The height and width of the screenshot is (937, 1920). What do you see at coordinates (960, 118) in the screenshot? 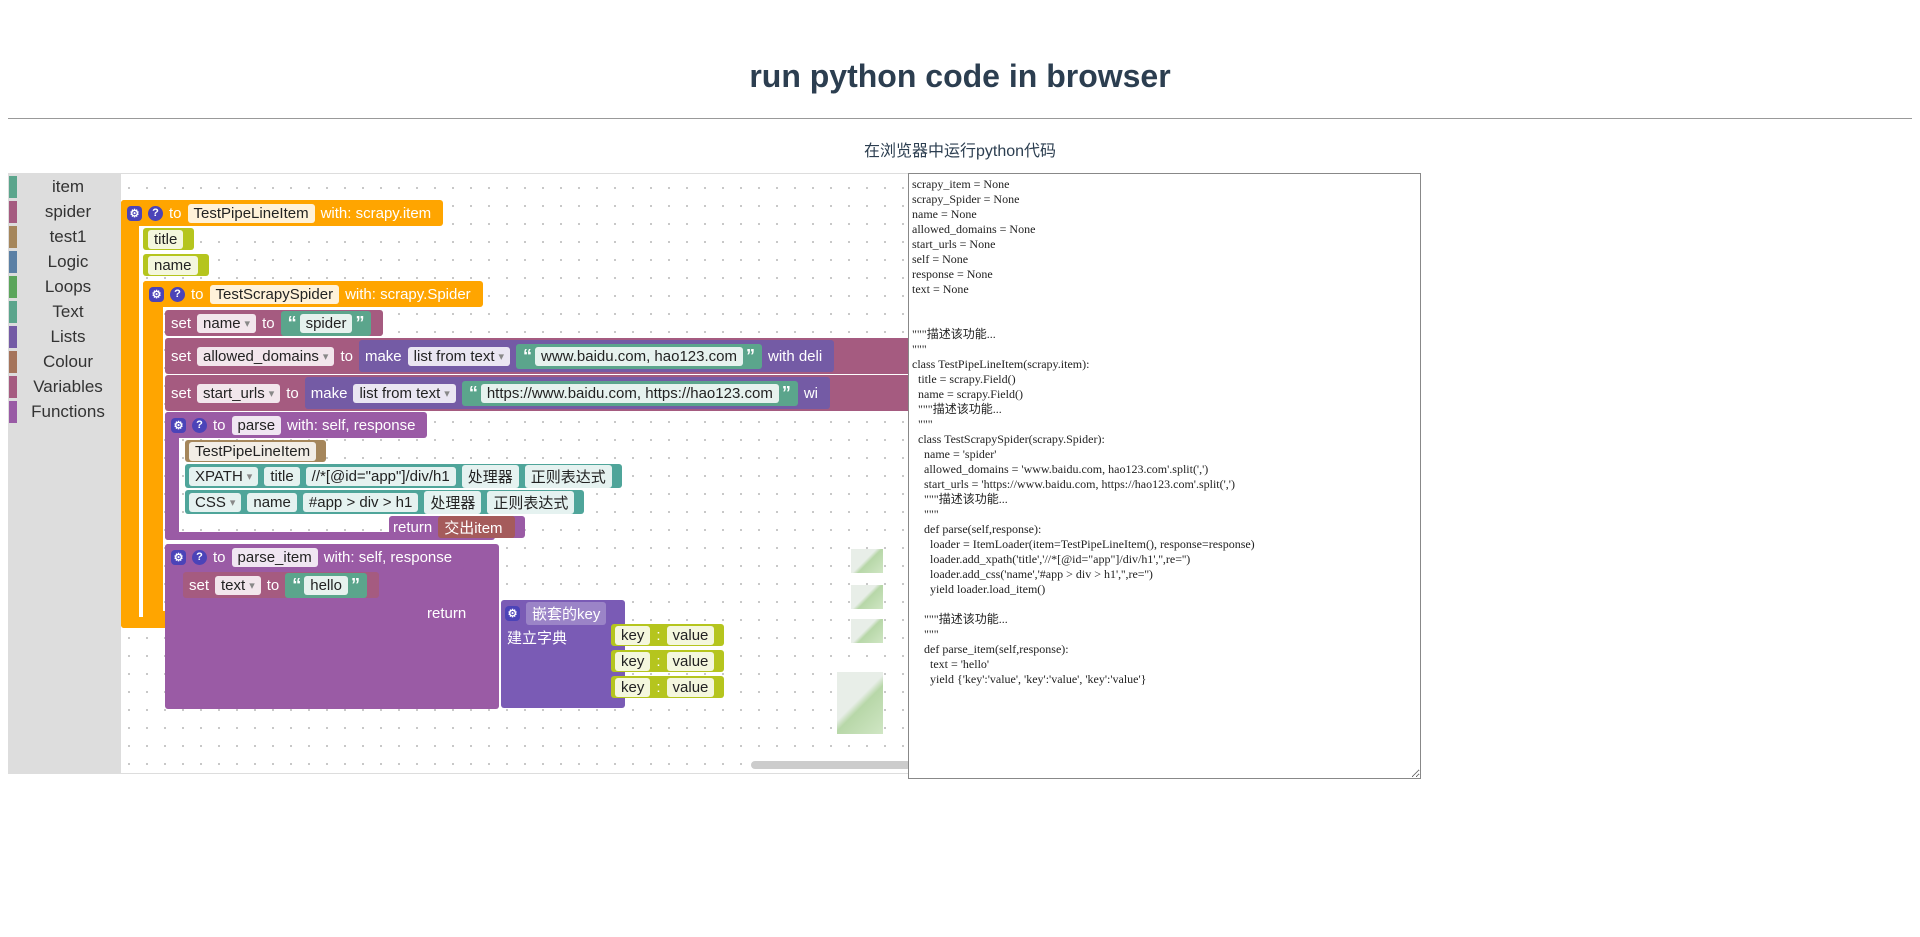
I see `title-divider` at bounding box center [960, 118].